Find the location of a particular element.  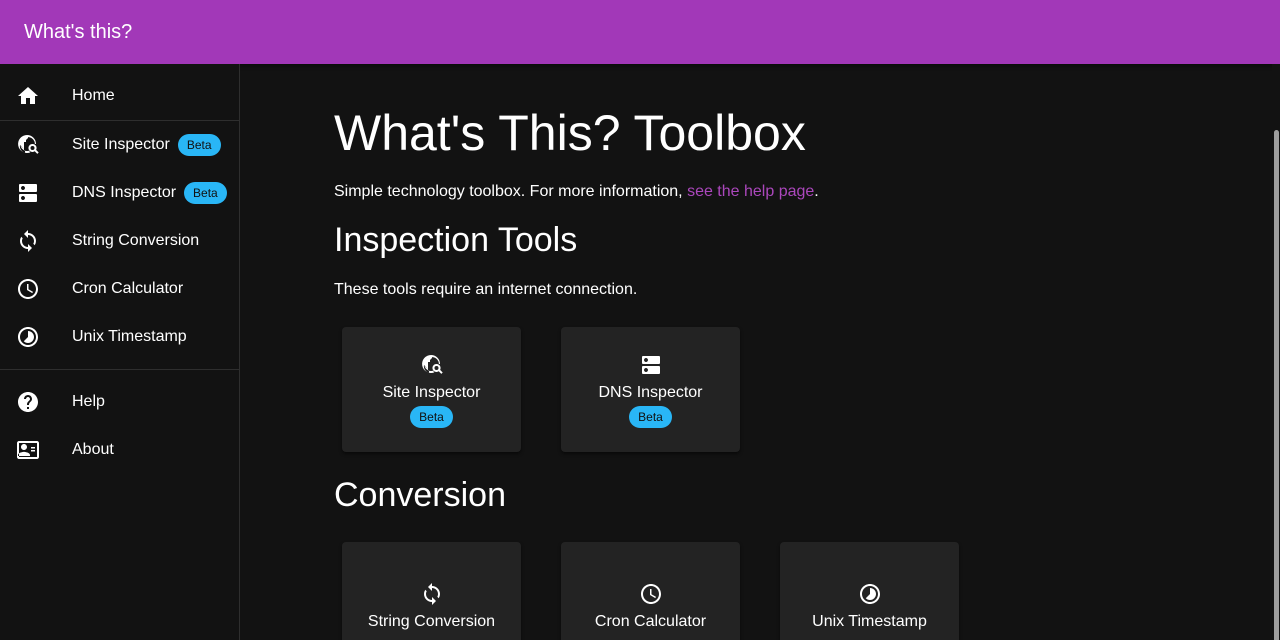

card-unix-timestamp: Unix Timestamp is located at coordinates (869, 591).